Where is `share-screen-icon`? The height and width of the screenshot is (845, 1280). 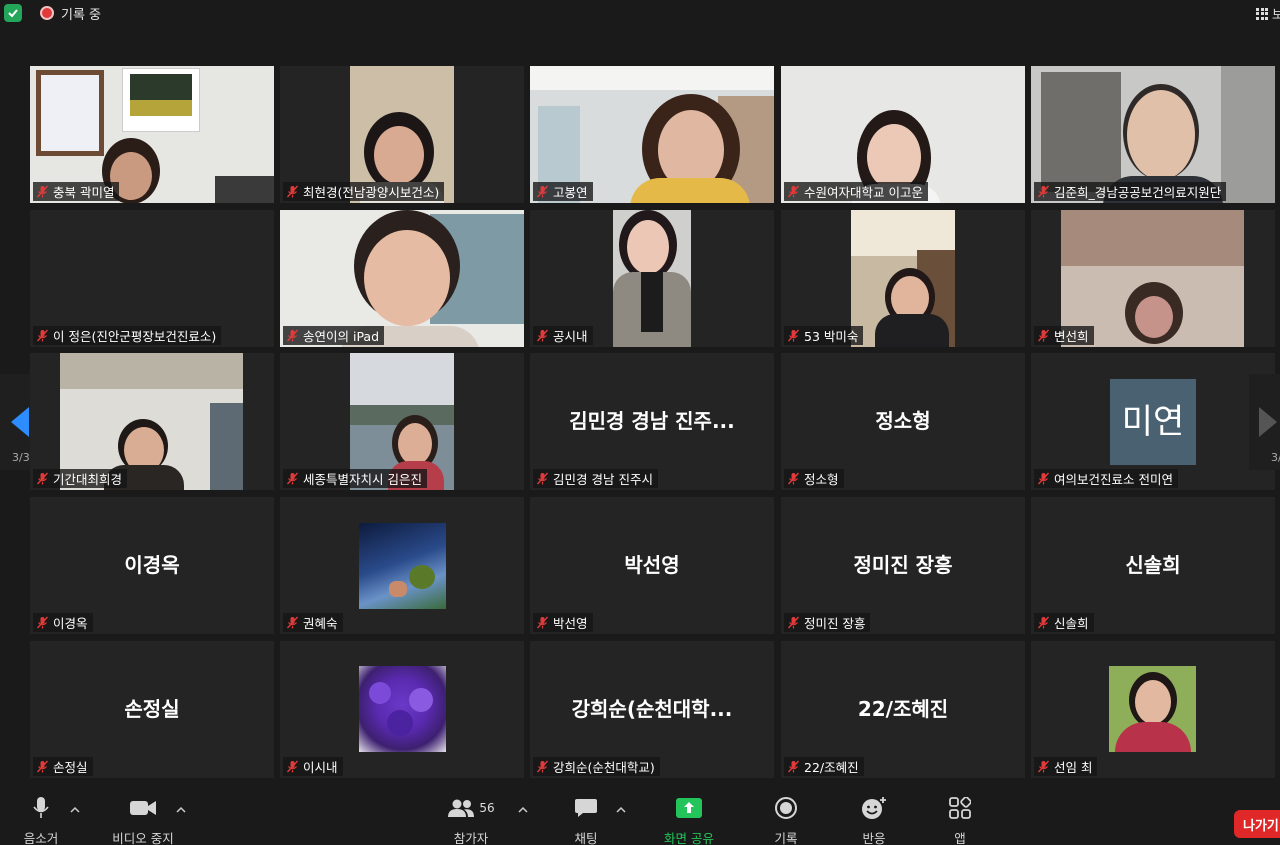 share-screen-icon is located at coordinates (689, 808).